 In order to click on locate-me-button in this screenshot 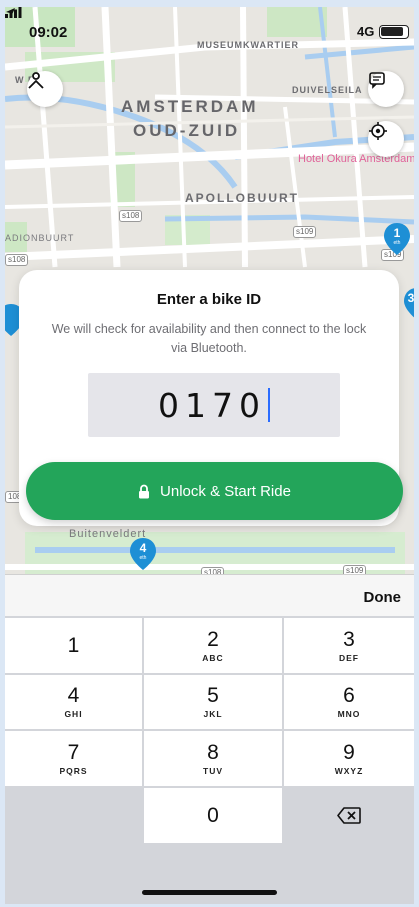, I will do `click(386, 139)`.